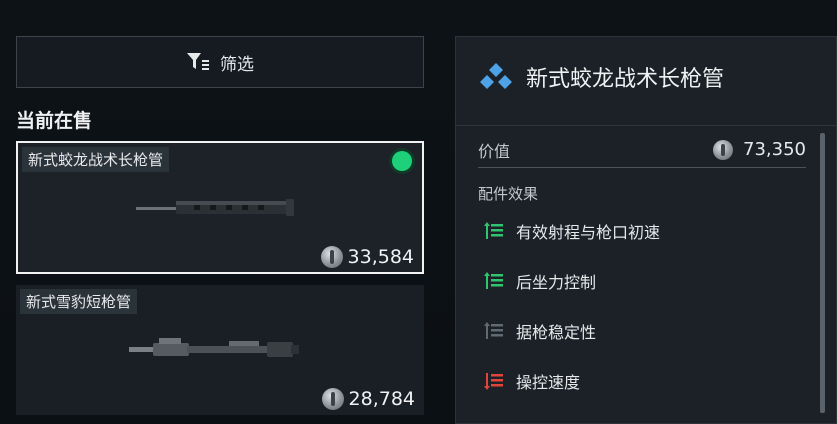  I want to click on filter-button: 筛选, so click(220, 62).